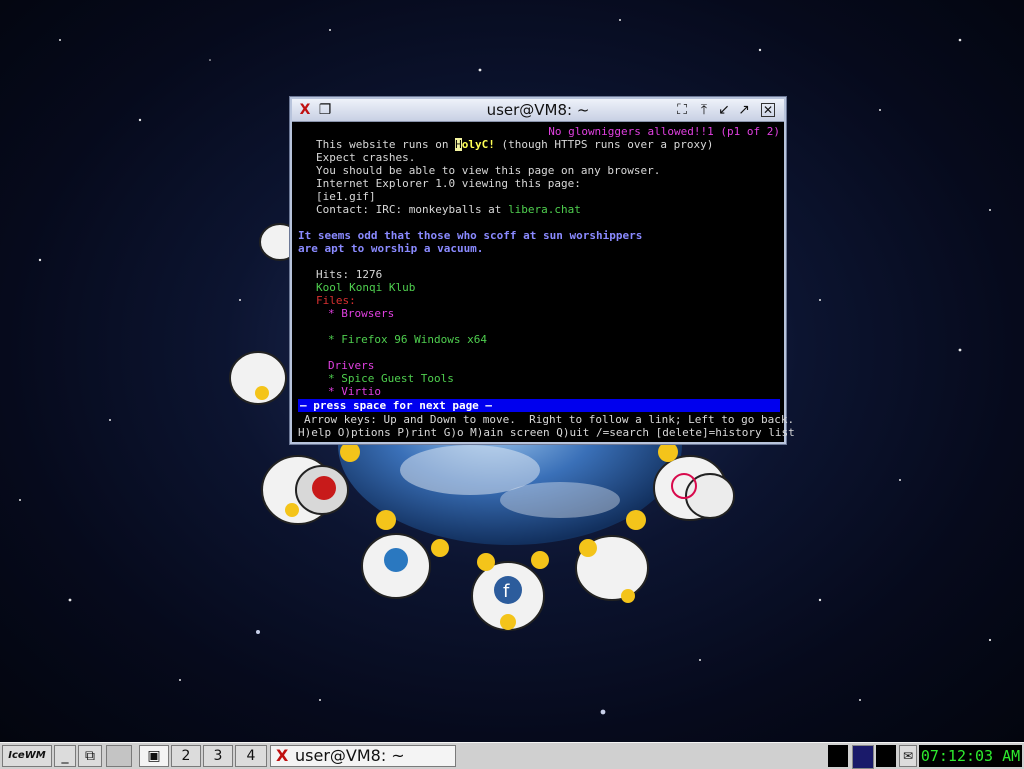 This screenshot has height=769, width=1024. Describe the element at coordinates (704, 110) in the screenshot. I see `raise-icon: ⤒` at that location.